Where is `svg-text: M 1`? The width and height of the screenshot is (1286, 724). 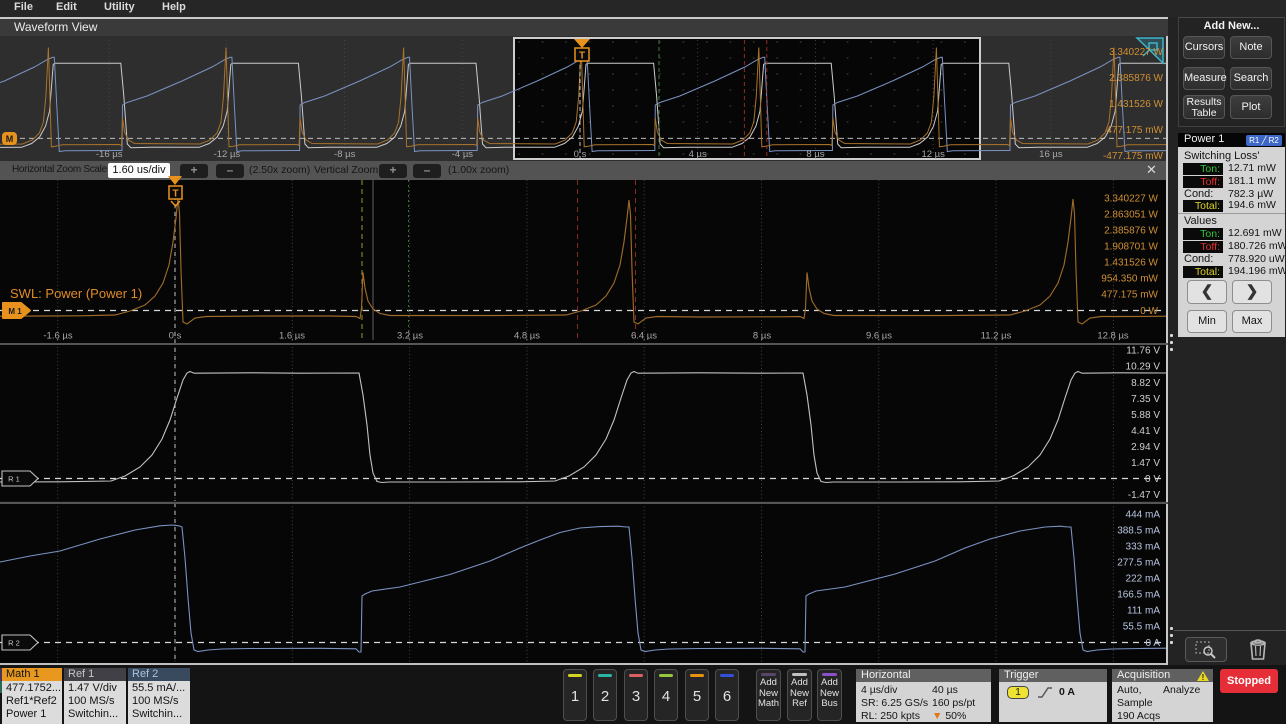
svg-text: M 1 is located at coordinates (15, 311).